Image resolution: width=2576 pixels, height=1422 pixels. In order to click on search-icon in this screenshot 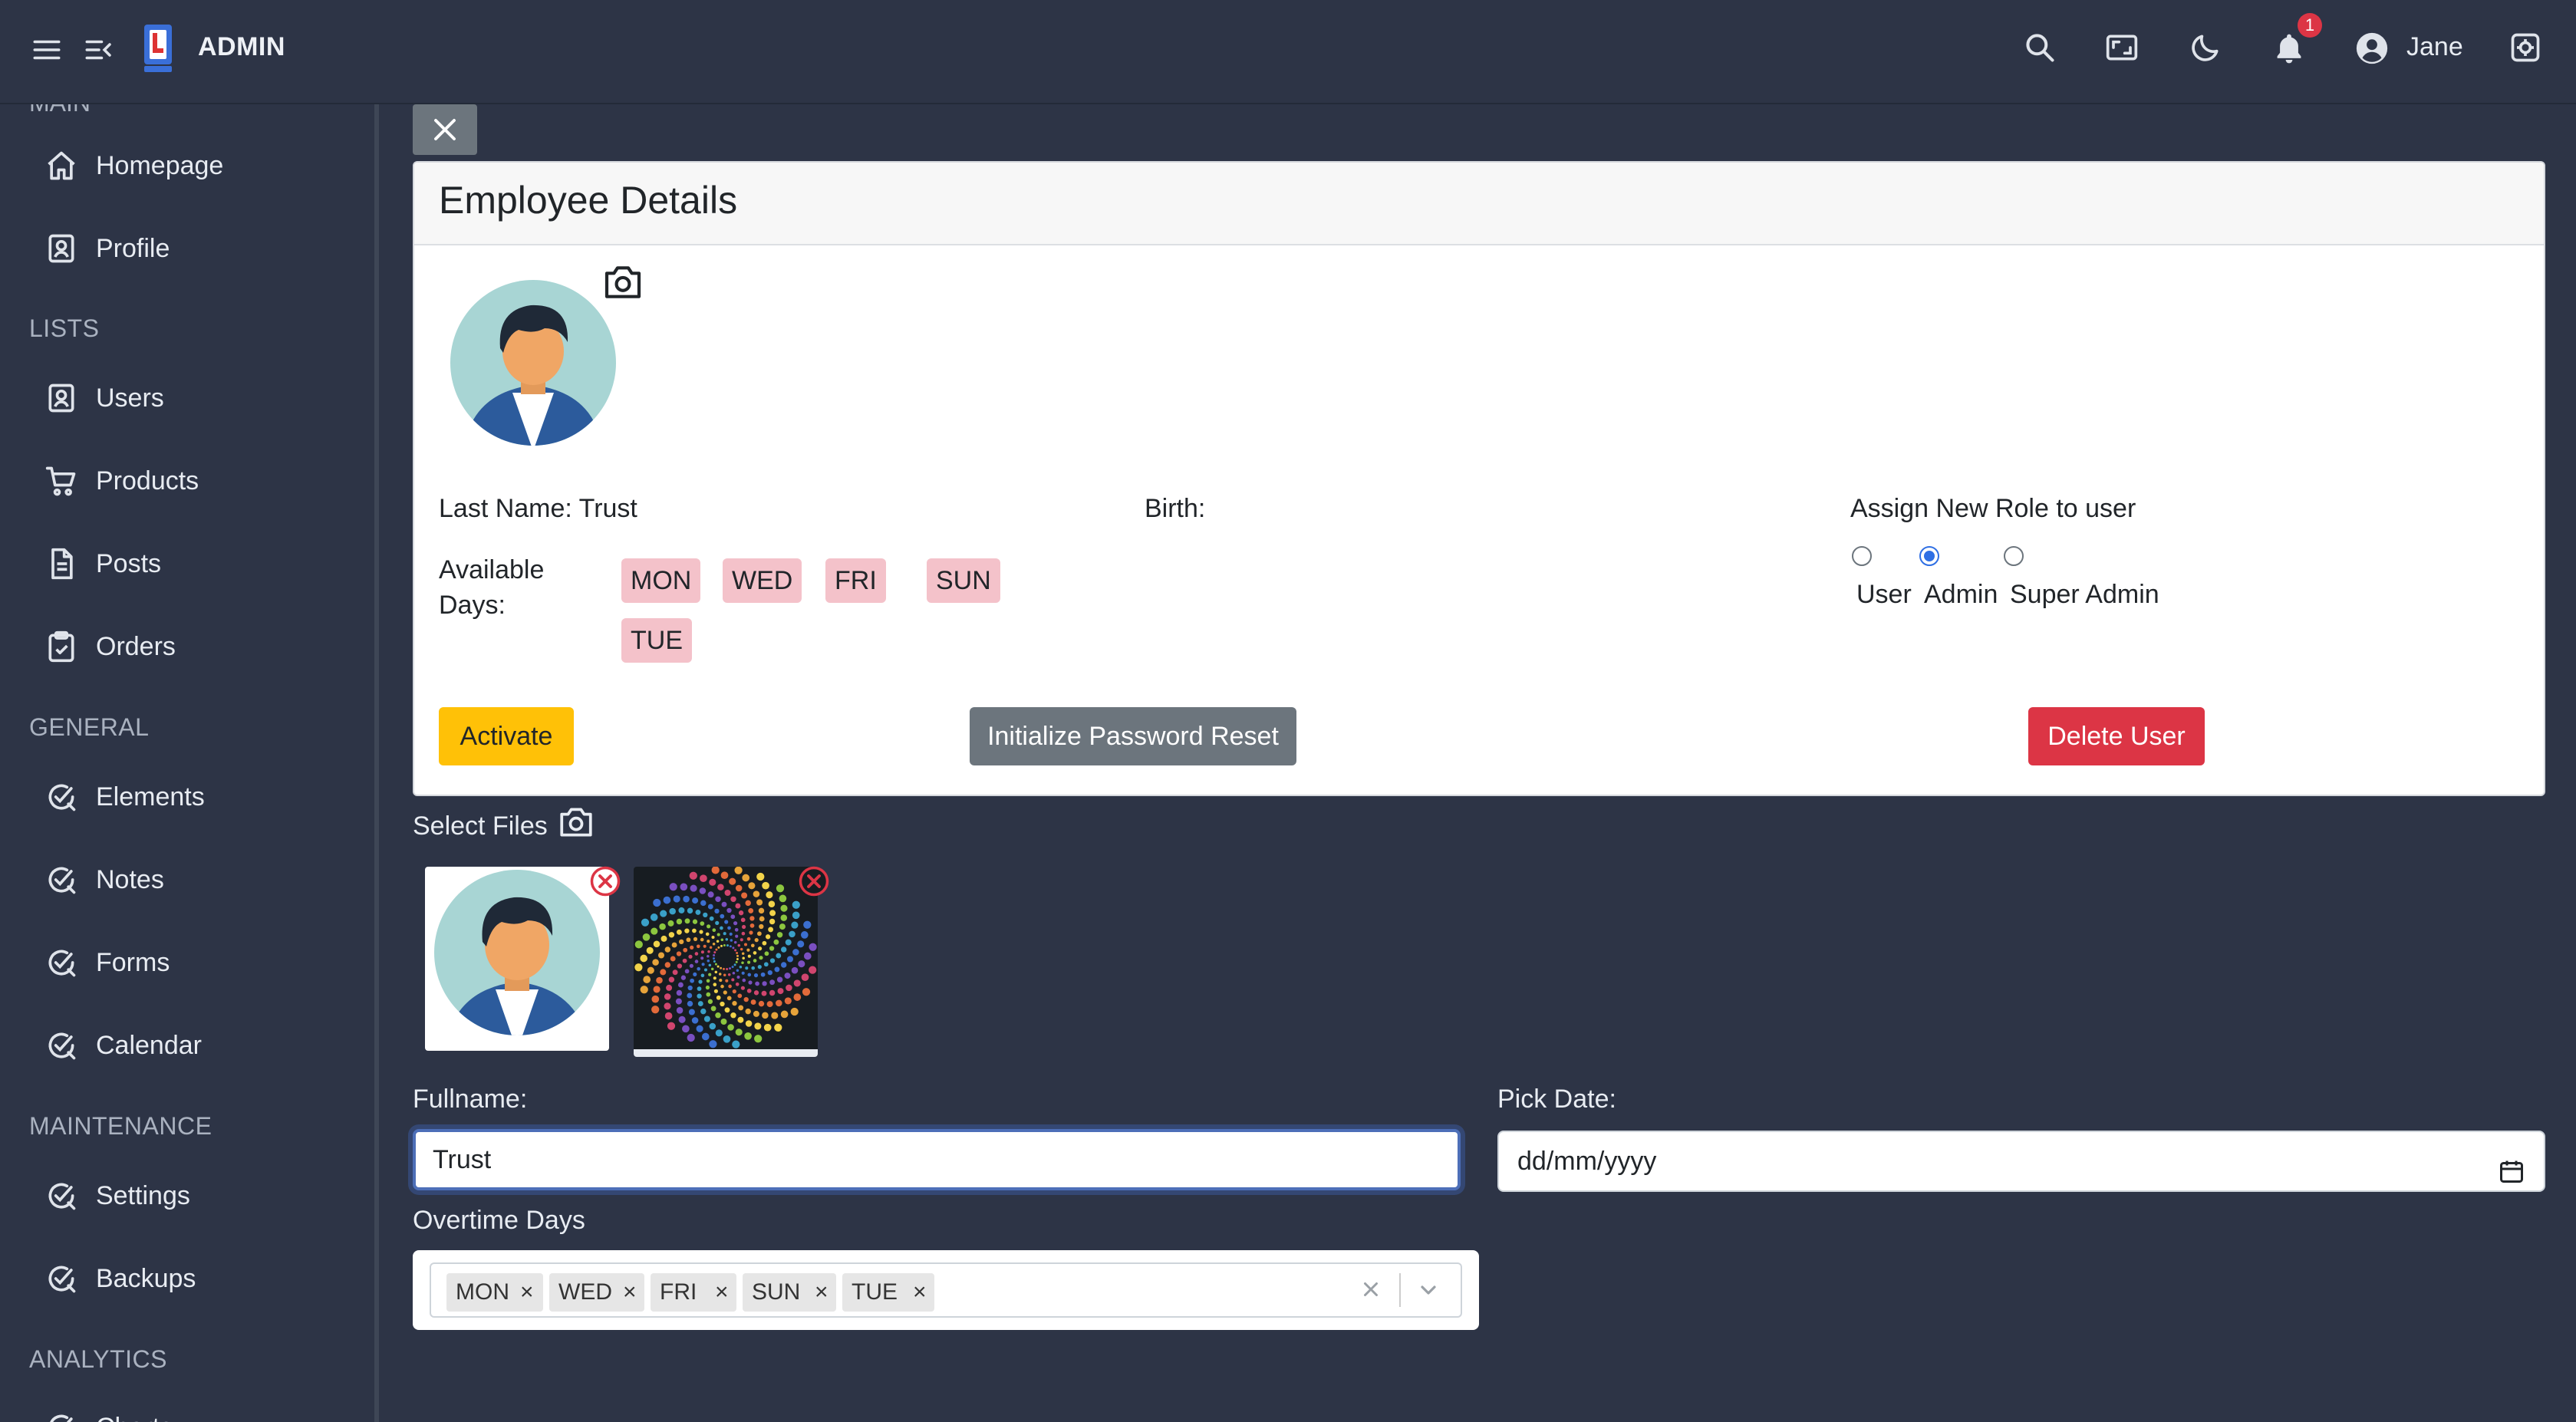, I will do `click(2040, 48)`.